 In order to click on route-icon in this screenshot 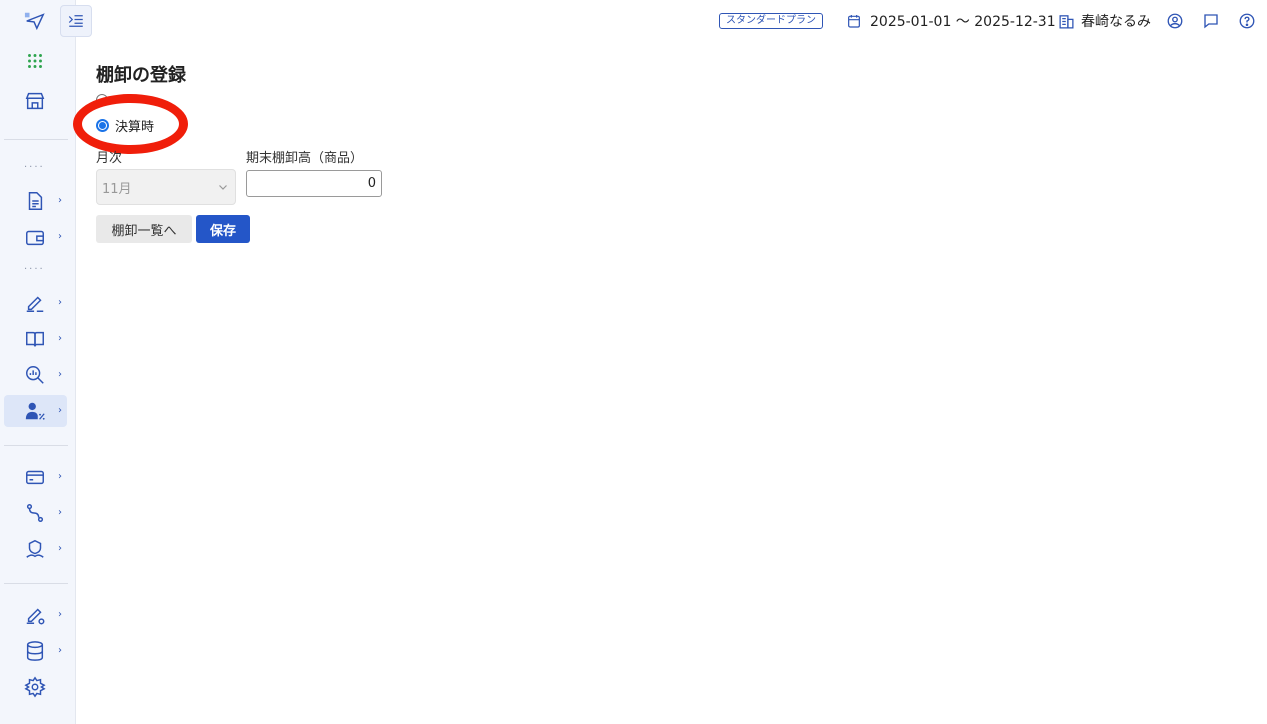, I will do `click(35, 513)`.